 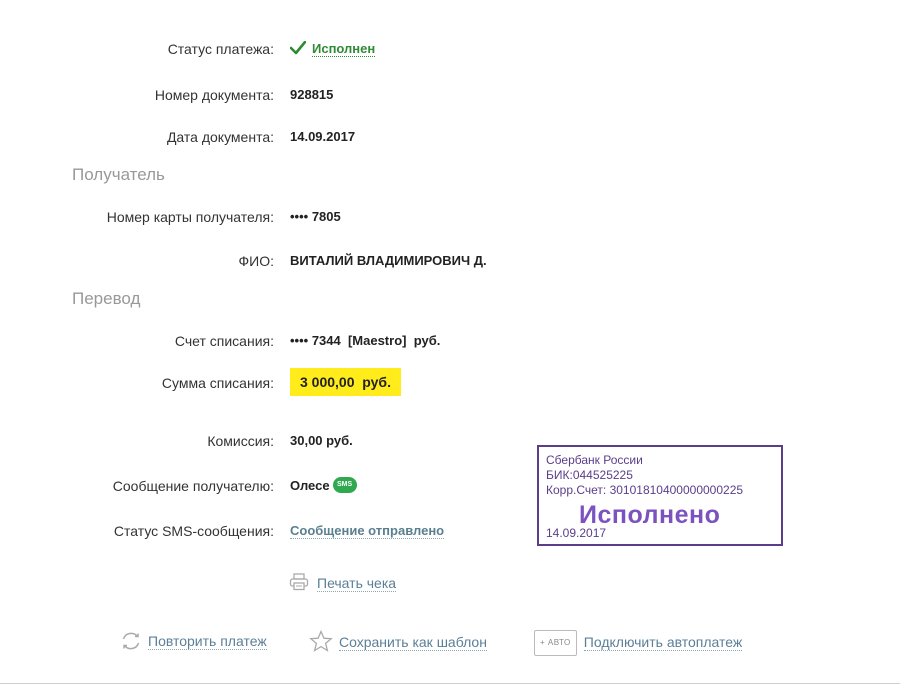 What do you see at coordinates (315, 216) in the screenshot?
I see `card-value: •••• 7805` at bounding box center [315, 216].